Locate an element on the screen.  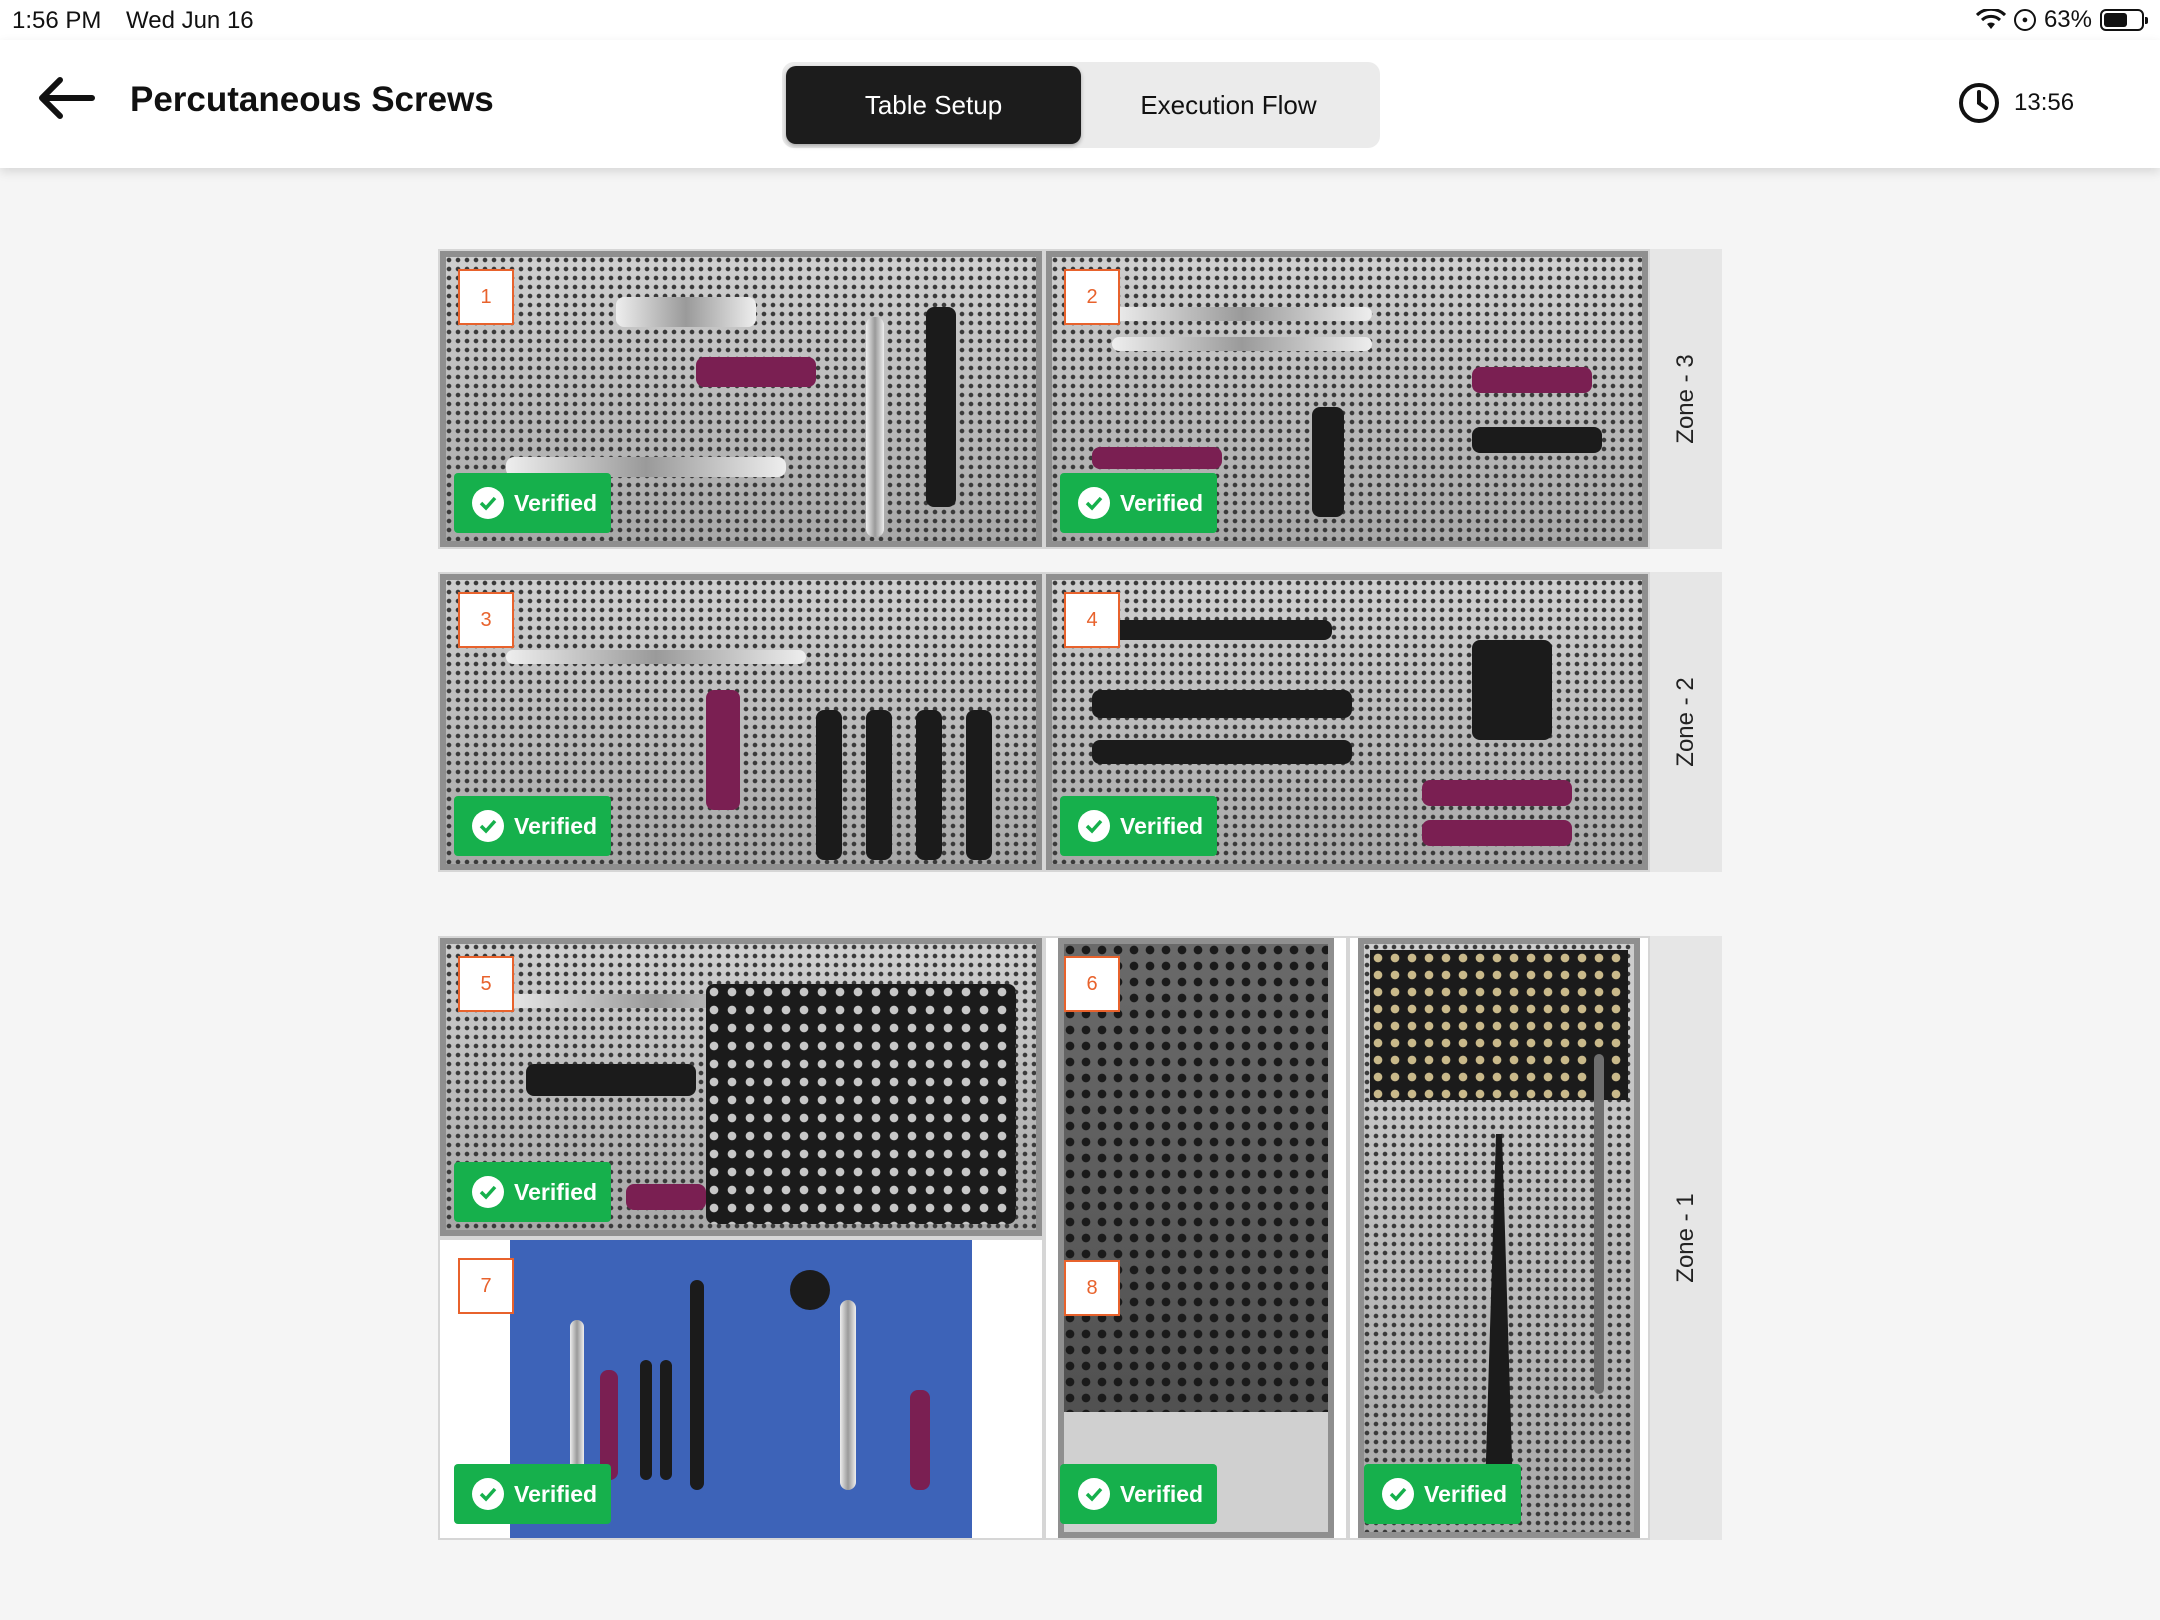
zone-label: Zone - 2 is located at coordinates (1685, 722).